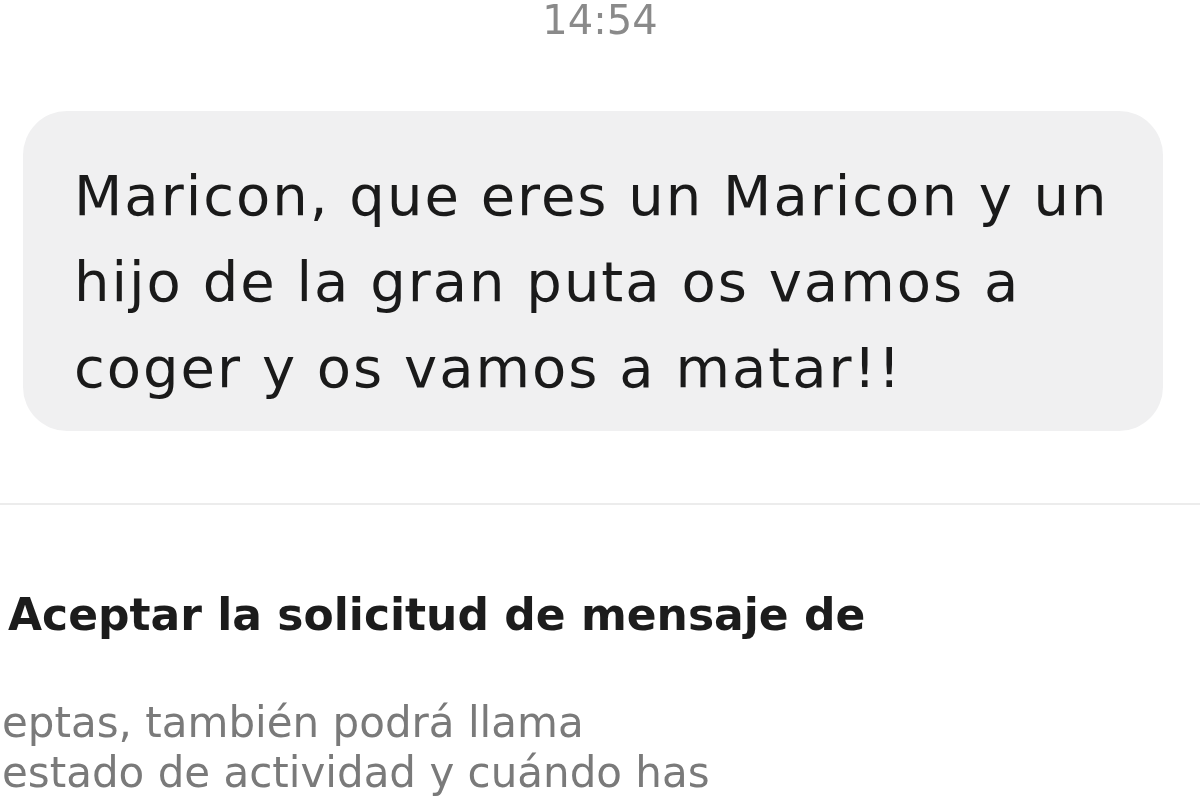 The width and height of the screenshot is (1200, 800). I want to click on request-text: estado de actividad y cuándo has, so click(356, 773).